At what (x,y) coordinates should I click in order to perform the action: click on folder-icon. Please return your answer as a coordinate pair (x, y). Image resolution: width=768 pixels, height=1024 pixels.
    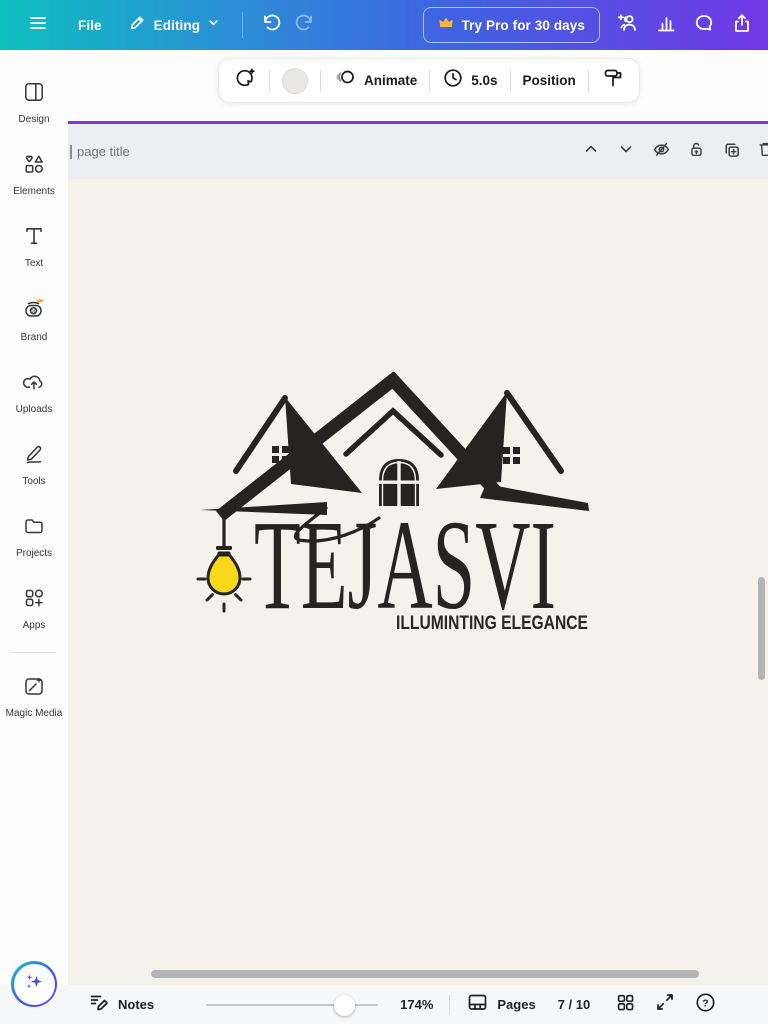
    Looking at the image, I should click on (34, 528).